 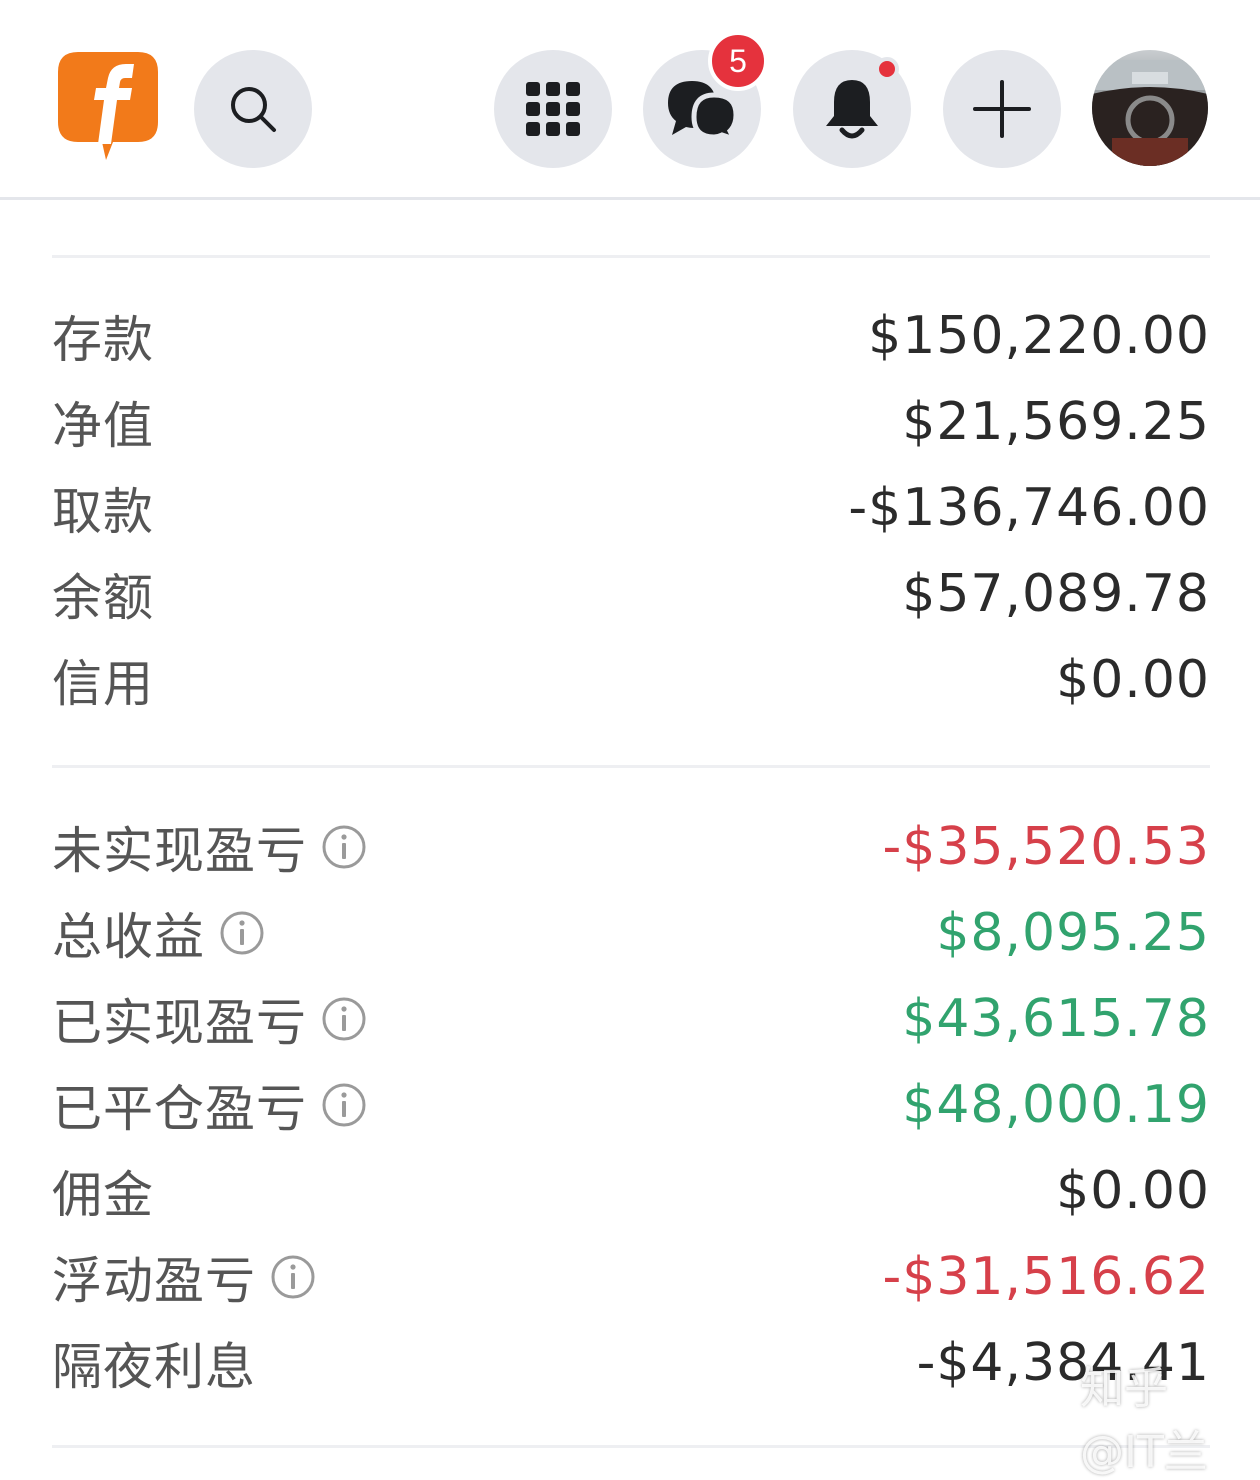 I want to click on watermark-text: 知乎 @IT兰, so click(x=1144, y=1420).